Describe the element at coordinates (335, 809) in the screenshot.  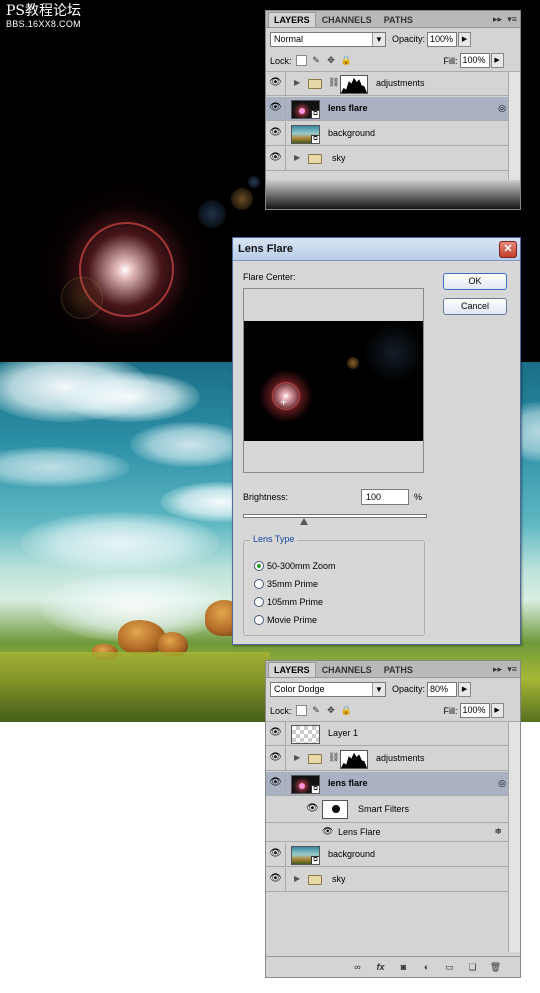
I see `filter-mask-thumbnail` at that location.